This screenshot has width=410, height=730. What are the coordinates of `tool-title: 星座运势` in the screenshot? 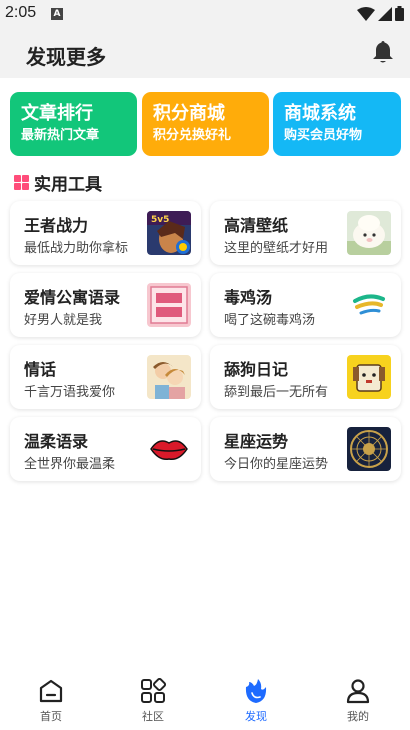 It's located at (256, 441).